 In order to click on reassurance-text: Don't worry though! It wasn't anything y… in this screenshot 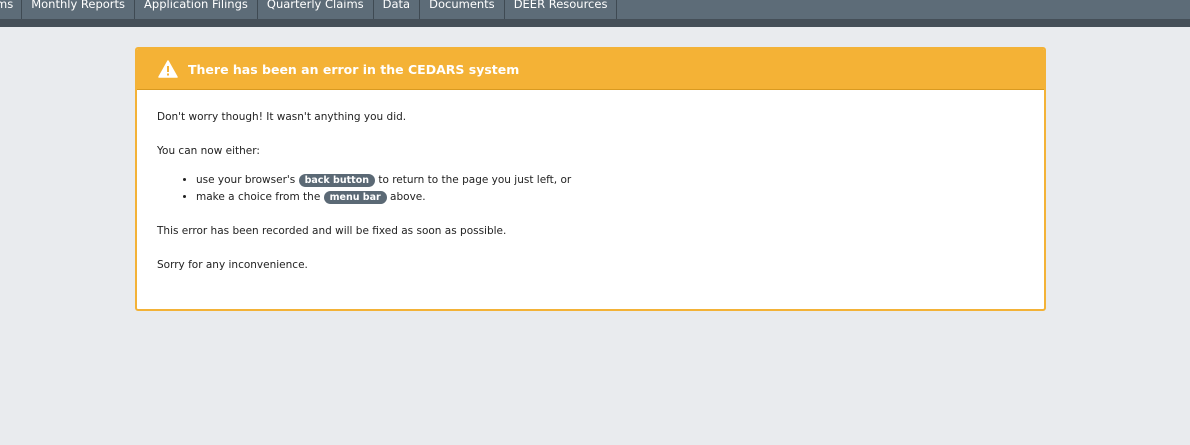, I will do `click(282, 117)`.